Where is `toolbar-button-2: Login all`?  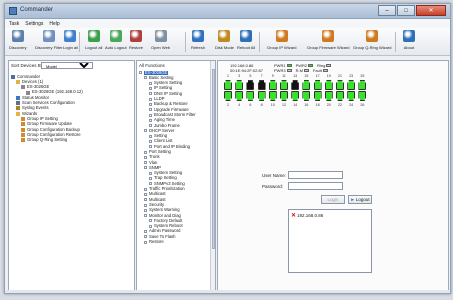
toolbar-button-2: Login all is located at coordinates (70, 40).